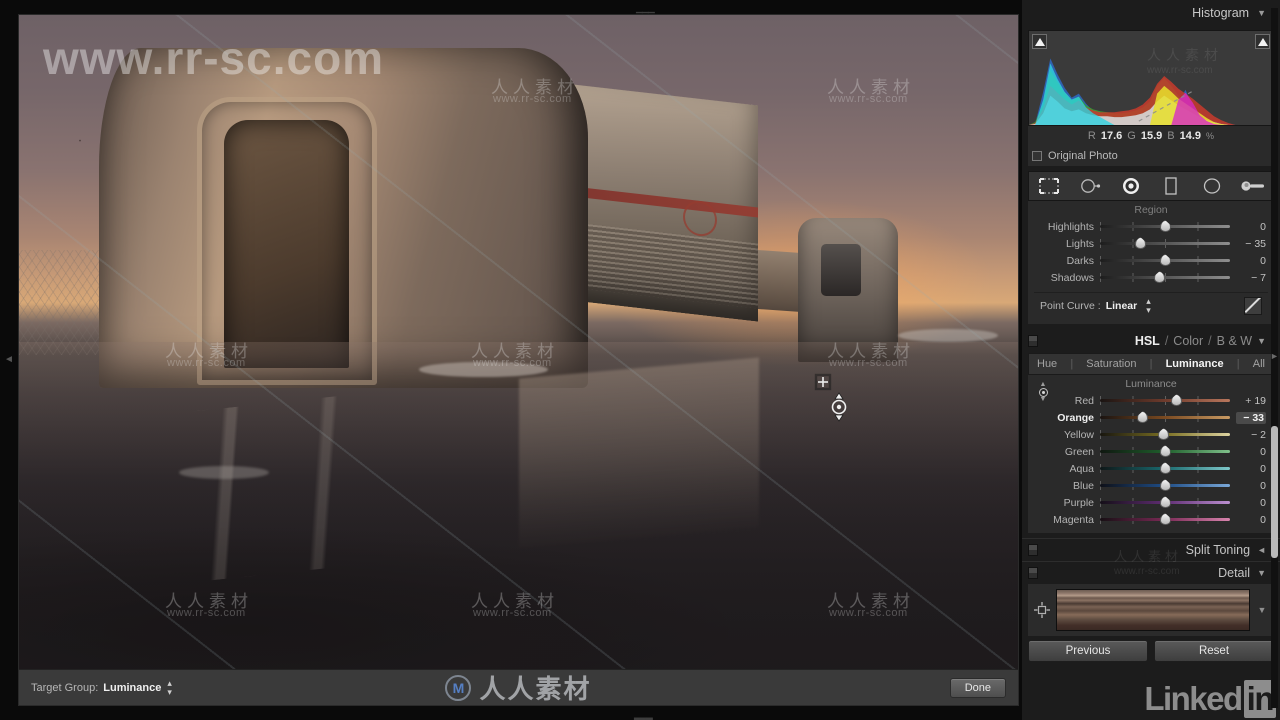  Describe the element at coordinates (1122, 306) in the screenshot. I see `point-curve-value: Linear` at that location.